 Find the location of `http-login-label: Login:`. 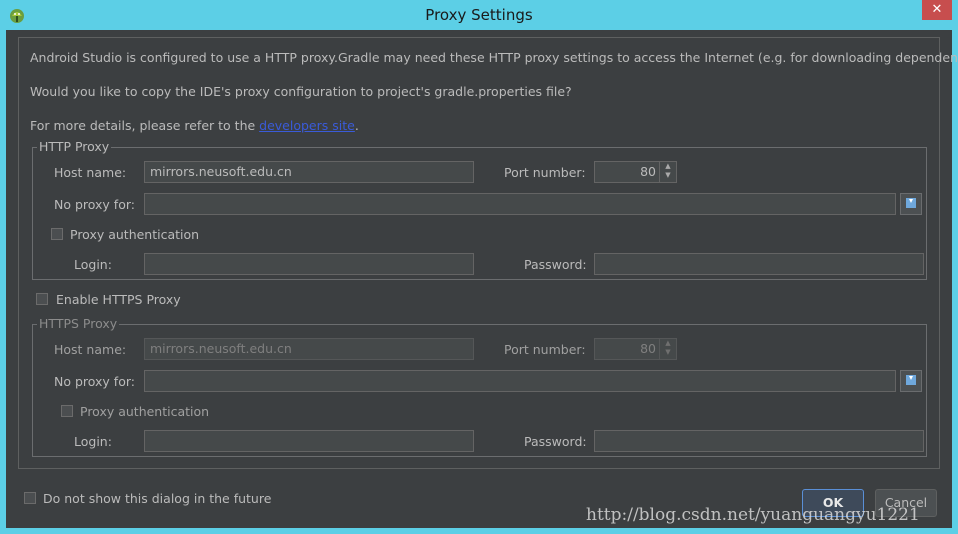

http-login-label: Login: is located at coordinates (93, 264).